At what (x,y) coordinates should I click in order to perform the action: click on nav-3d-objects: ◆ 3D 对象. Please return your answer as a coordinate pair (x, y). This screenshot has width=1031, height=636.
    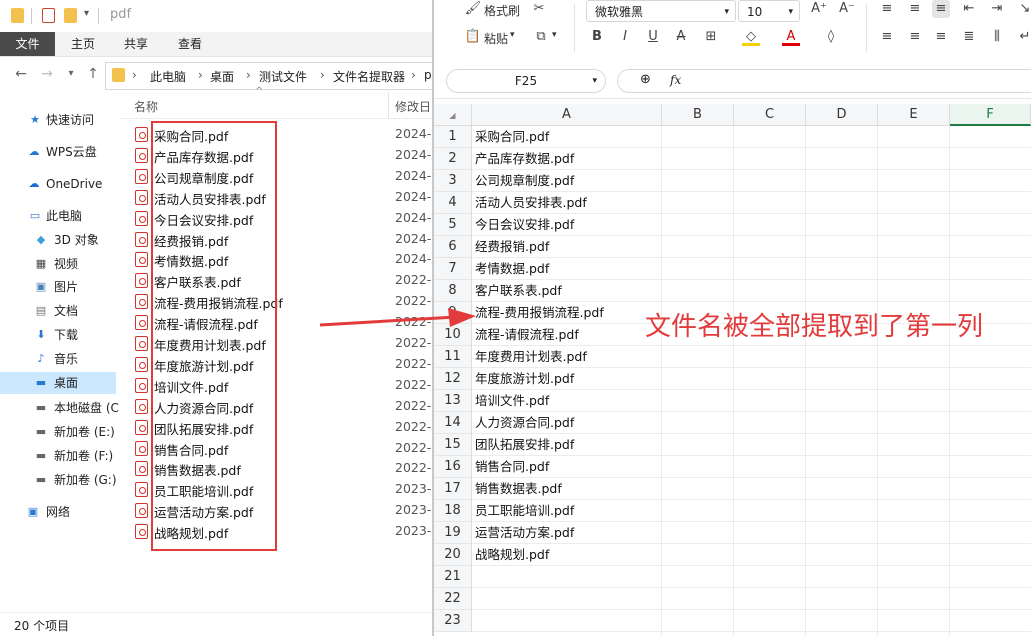
    Looking at the image, I should click on (58, 240).